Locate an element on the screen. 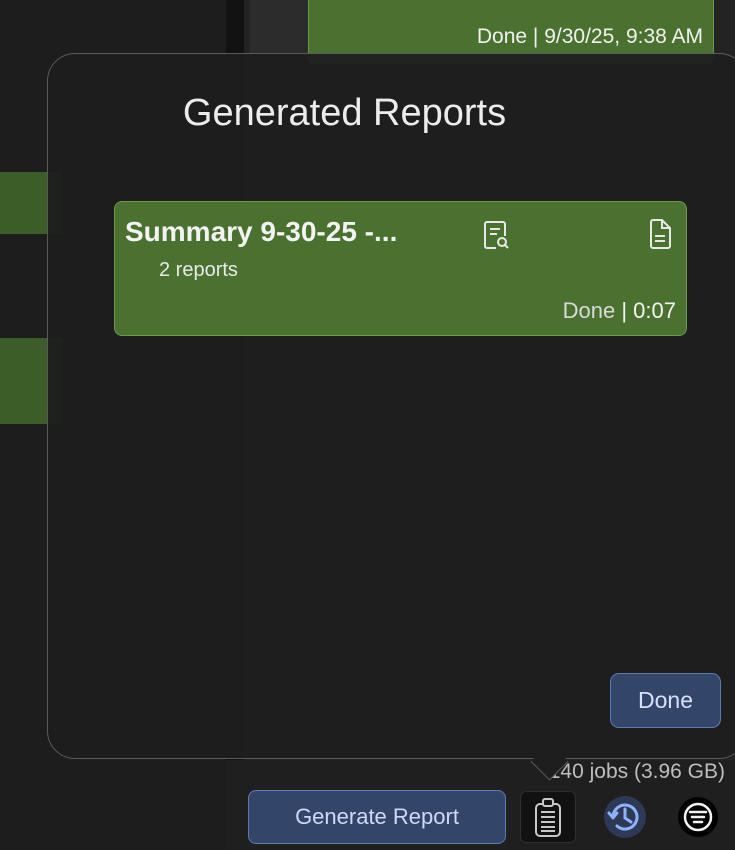 The width and height of the screenshot is (735, 850). filter-button is located at coordinates (698, 817).